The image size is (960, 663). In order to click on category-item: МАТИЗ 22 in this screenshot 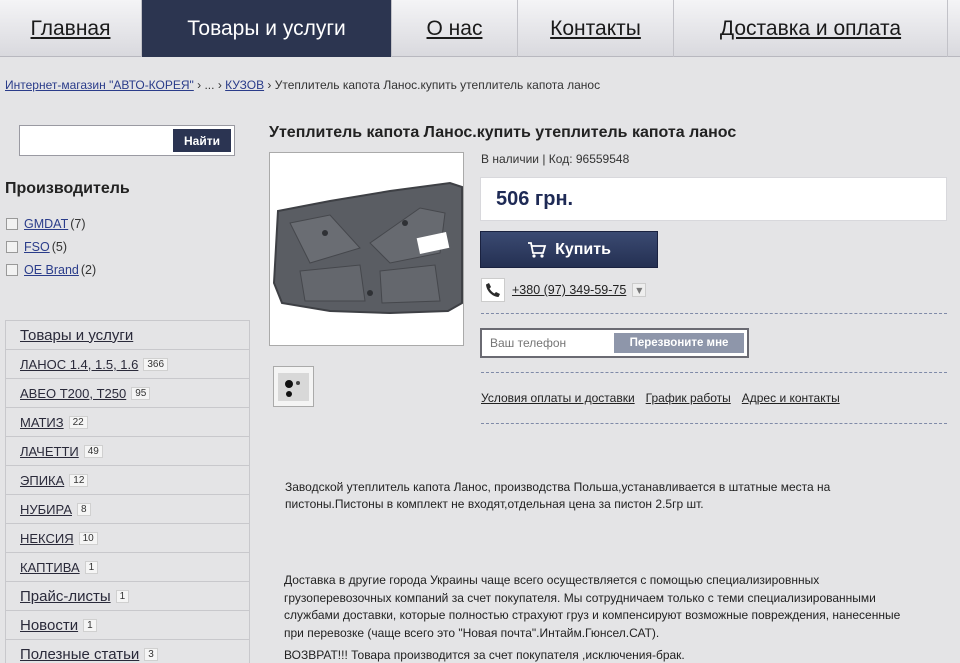, I will do `click(127, 422)`.